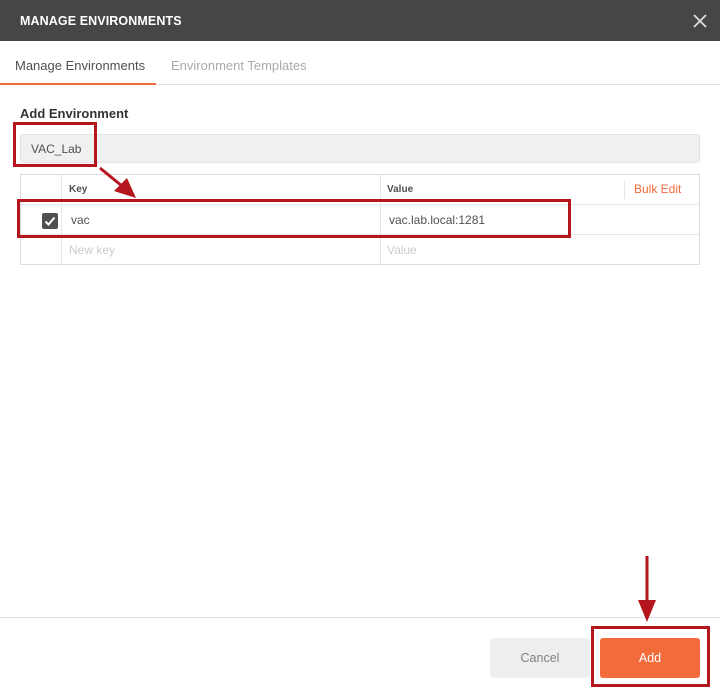 The width and height of the screenshot is (720, 698). What do you see at coordinates (657, 189) in the screenshot?
I see `bulk-edit-link: Bulk Edit` at bounding box center [657, 189].